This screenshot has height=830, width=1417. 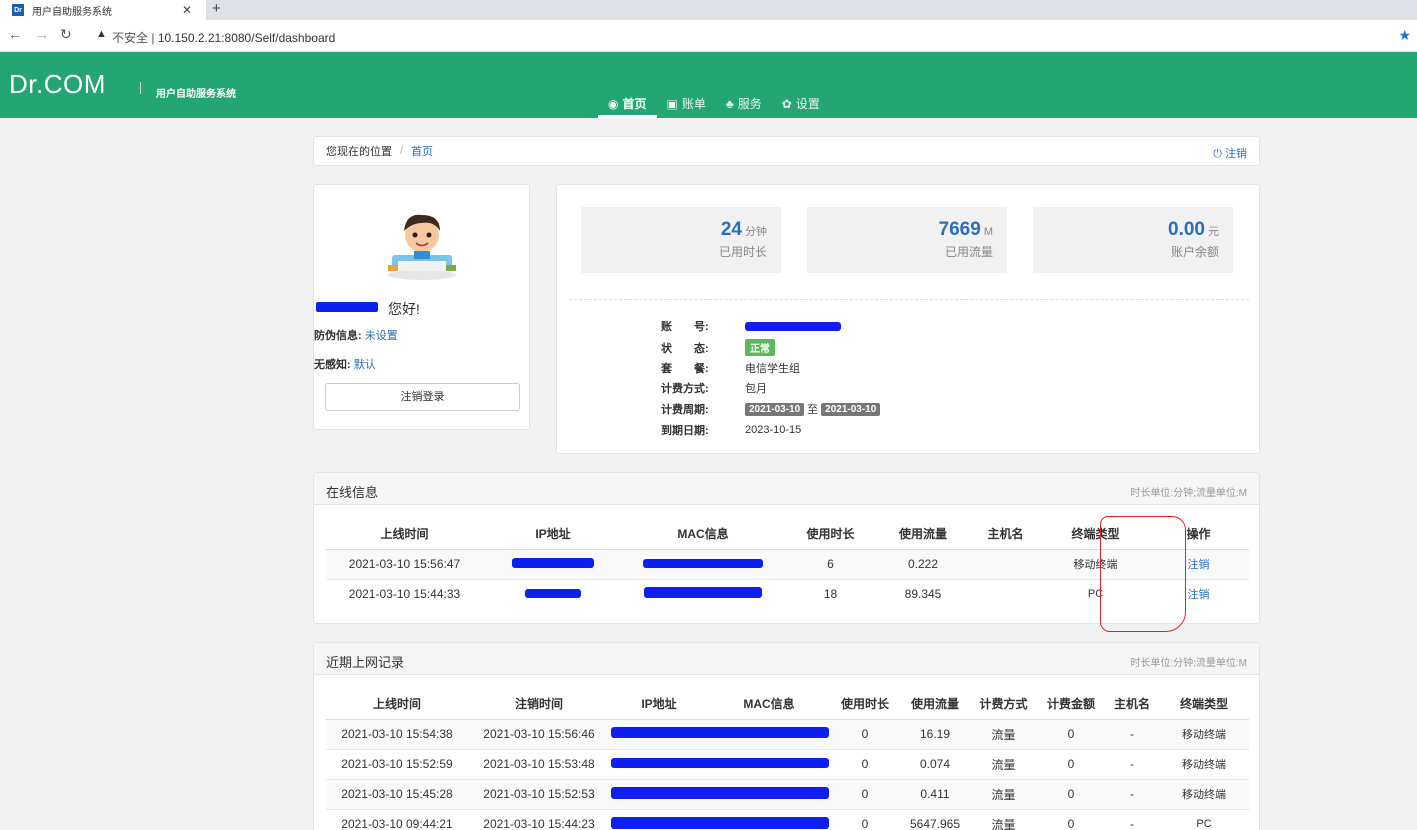 What do you see at coordinates (686, 107) in the screenshot?
I see `nav-bill: ▣ 账单` at bounding box center [686, 107].